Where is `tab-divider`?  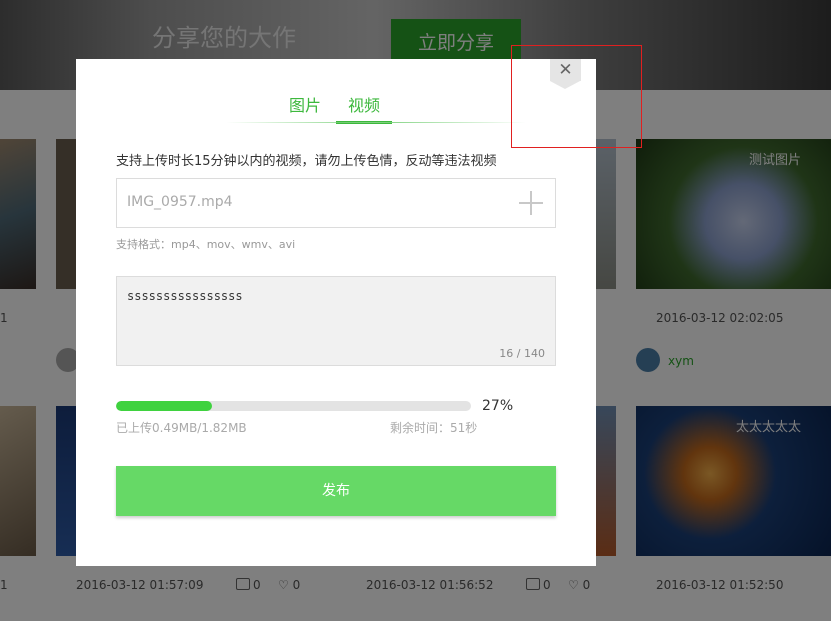 tab-divider is located at coordinates (376, 122).